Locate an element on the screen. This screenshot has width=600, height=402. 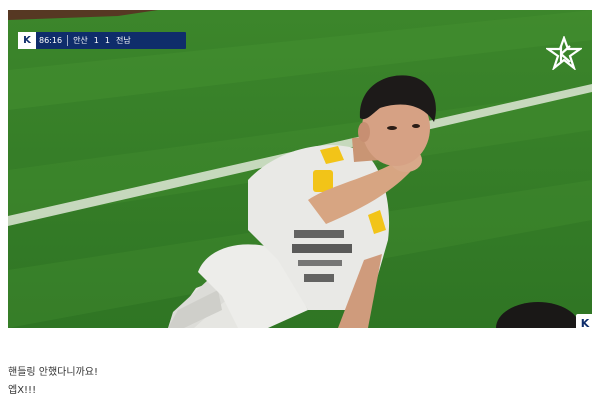
caption-line-1: 핸들링 안했다니까요! is located at coordinates (53, 372).